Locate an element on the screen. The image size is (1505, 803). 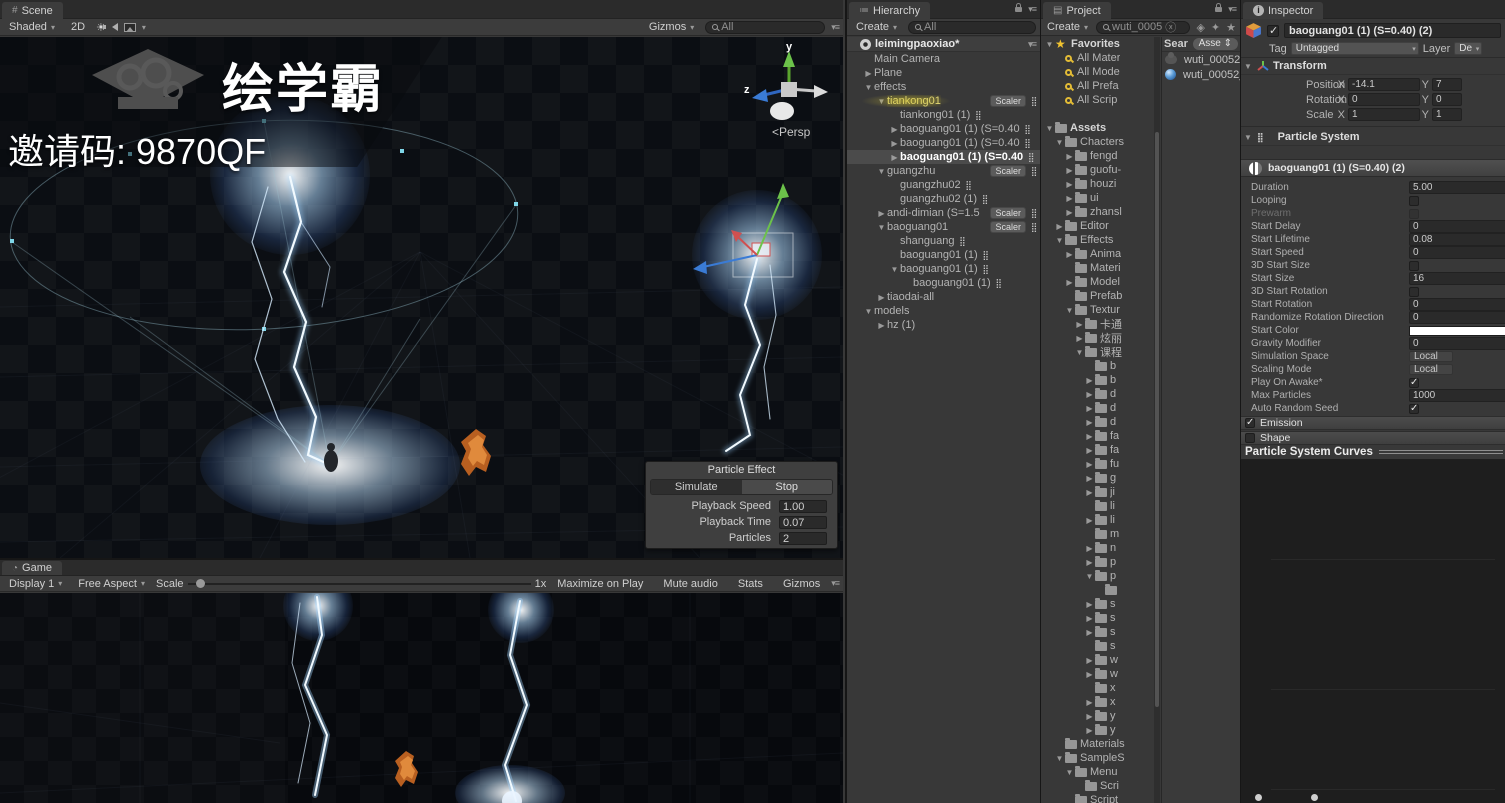
hierarchy-row: guangzhu02 ⣿ is located at coordinates (943, 185).